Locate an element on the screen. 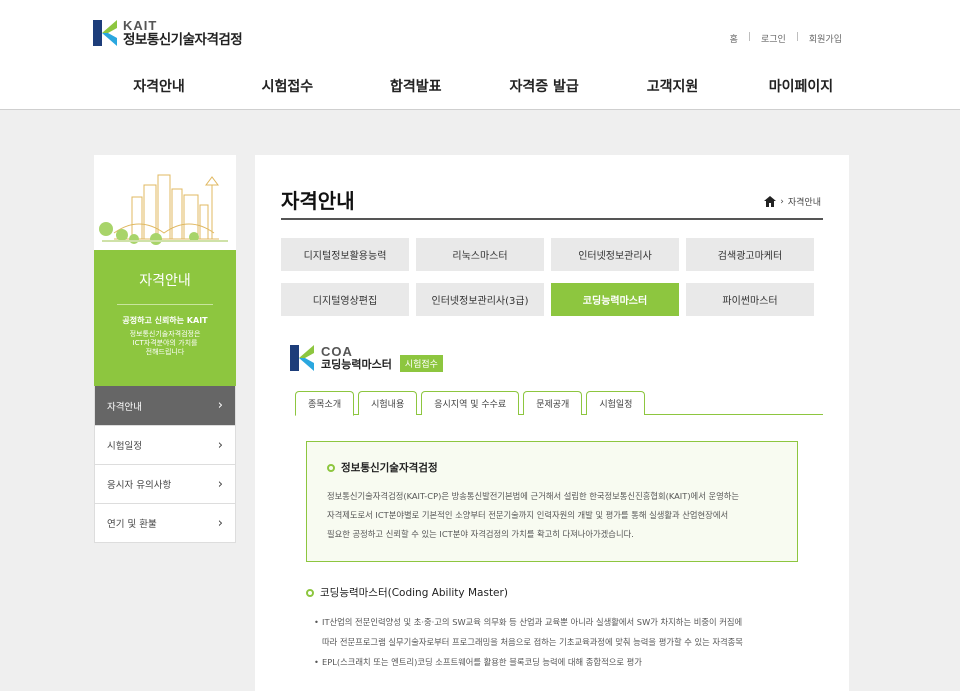 This screenshot has height=691, width=960. tab-exam-content: 시험내용 is located at coordinates (388, 403).